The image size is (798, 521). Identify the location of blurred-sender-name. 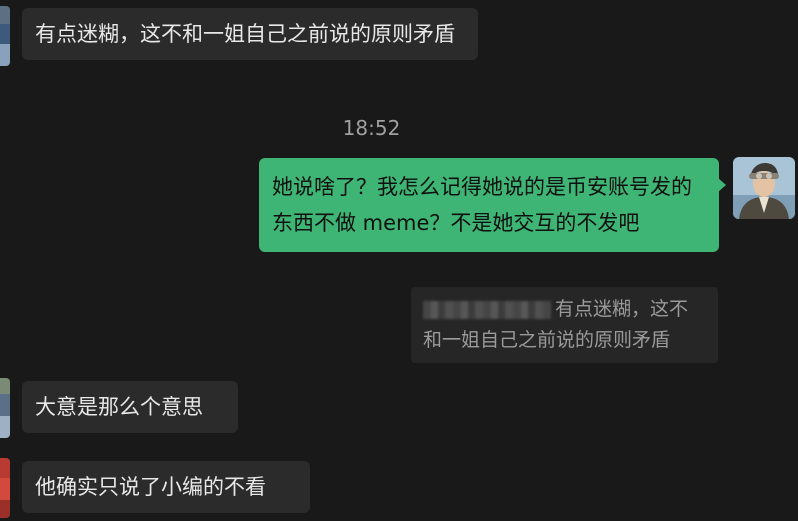
(487, 309).